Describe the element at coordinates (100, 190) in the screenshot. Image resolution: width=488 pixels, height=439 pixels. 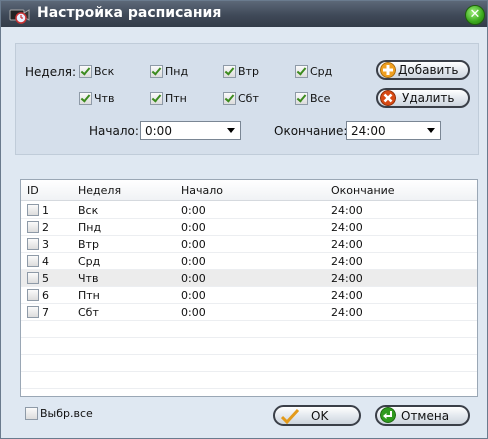
I see `header-week: Неделя` at that location.